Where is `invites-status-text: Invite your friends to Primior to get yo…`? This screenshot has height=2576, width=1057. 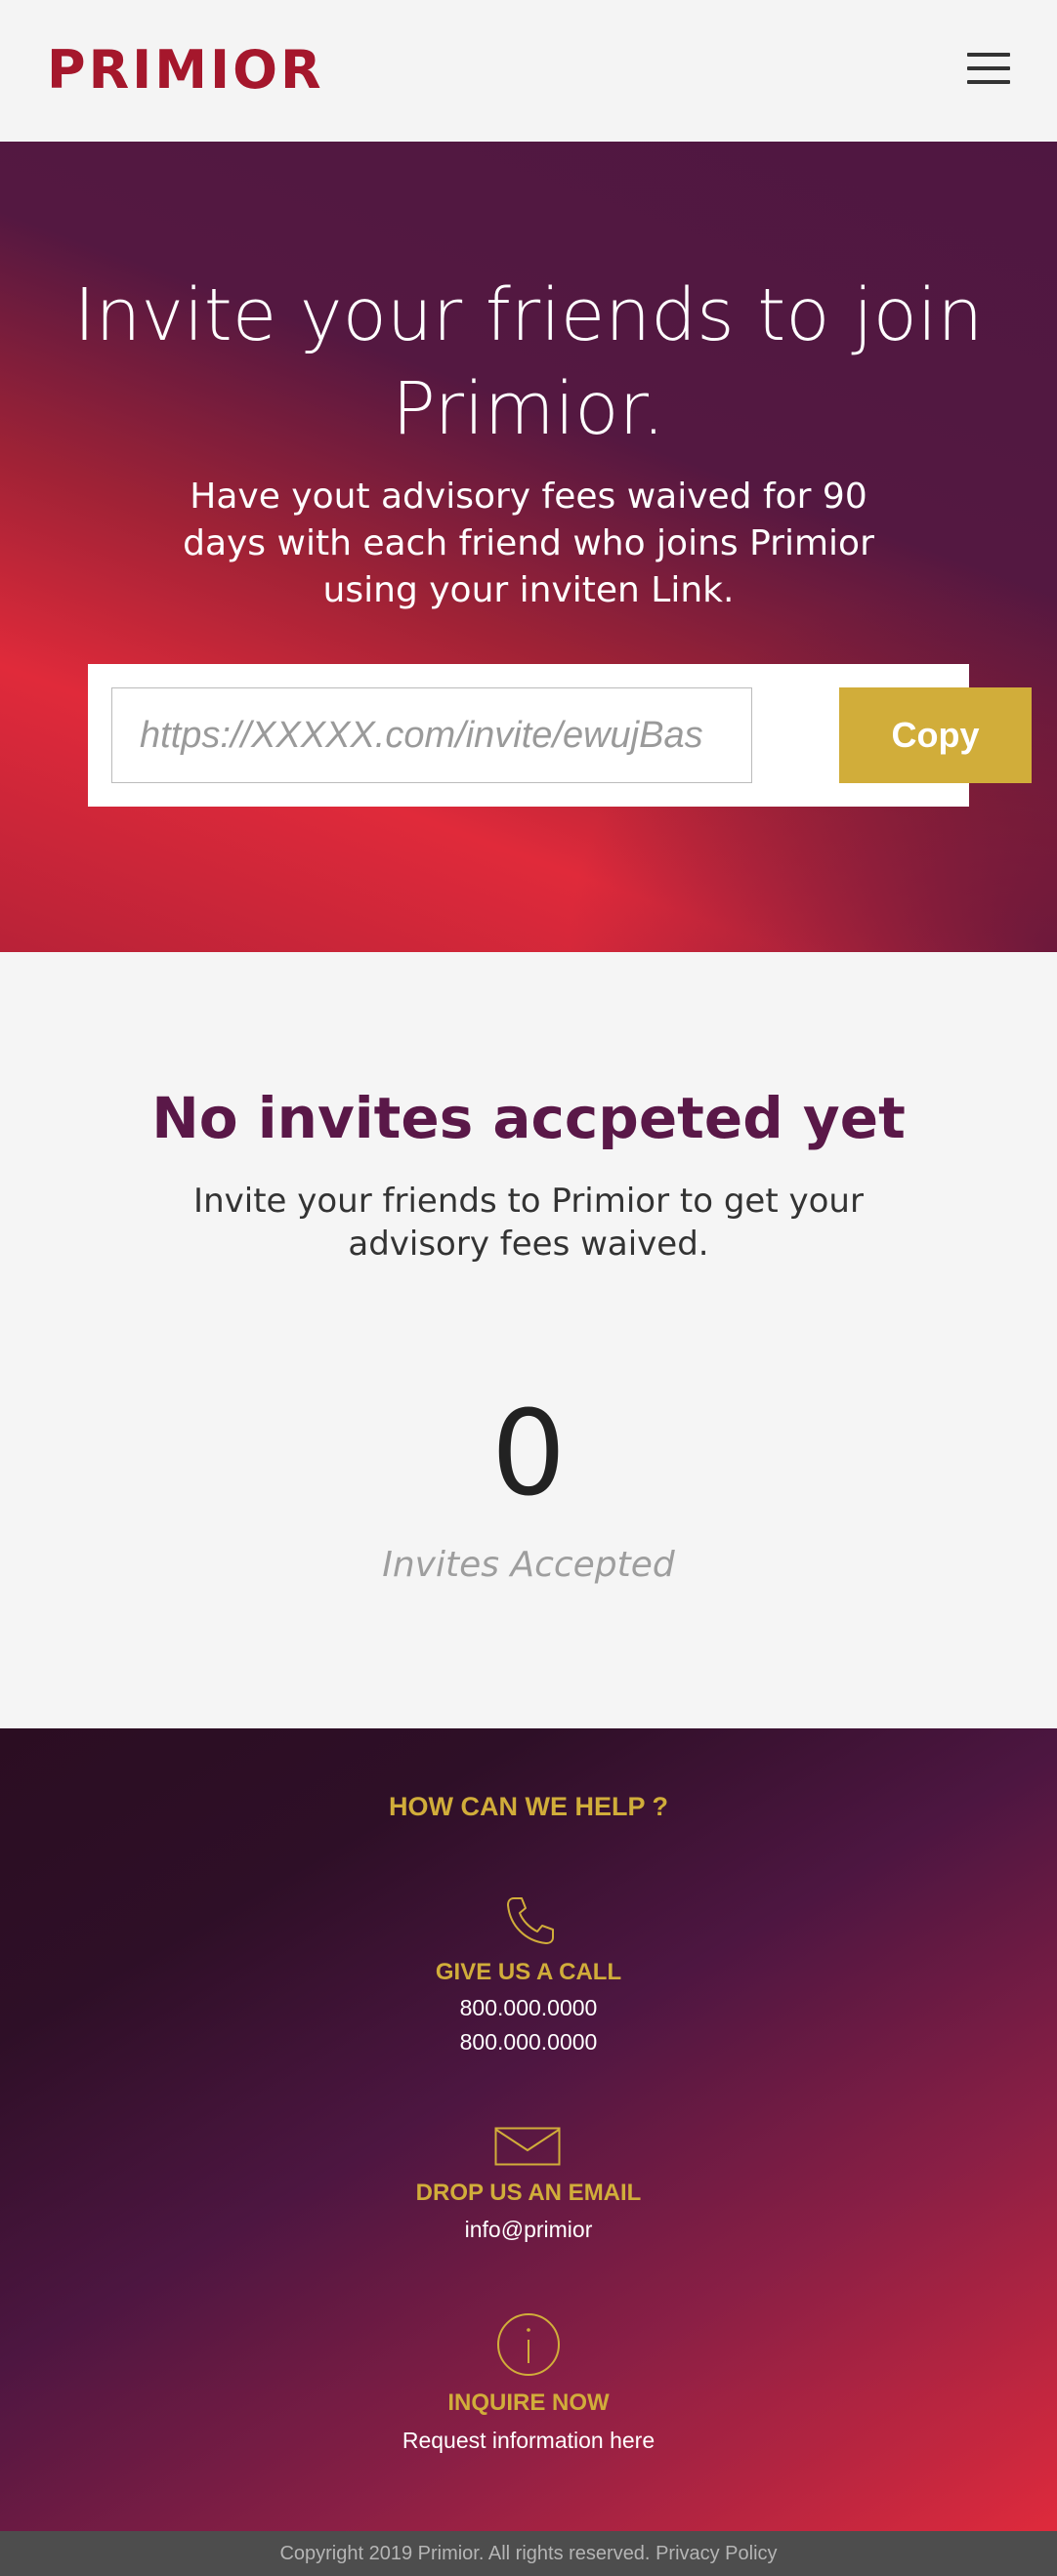
invites-status-text: Invite your friends to Primior to get yo… is located at coordinates (528, 1223).